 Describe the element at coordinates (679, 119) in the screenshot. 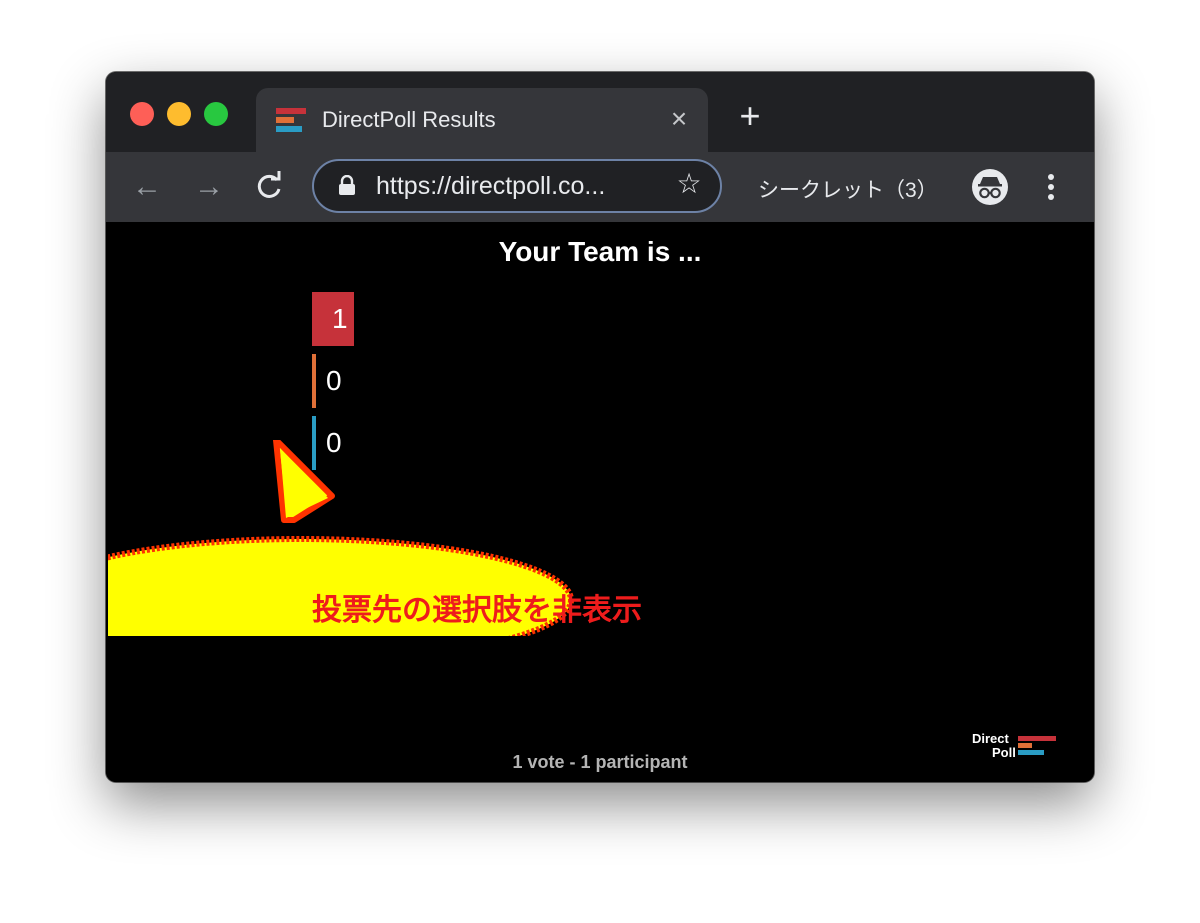

I see `tab-close-icon: ×` at that location.